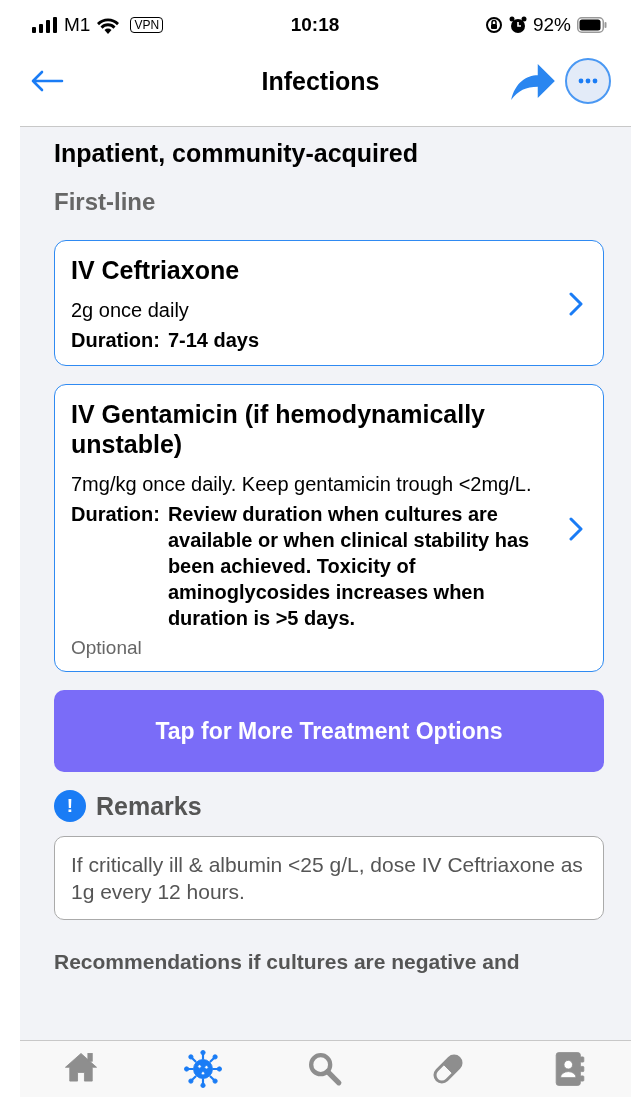 Image resolution: width=631 pixels, height=1097 pixels. What do you see at coordinates (77, 25) in the screenshot?
I see `carrier-name: M1` at bounding box center [77, 25].